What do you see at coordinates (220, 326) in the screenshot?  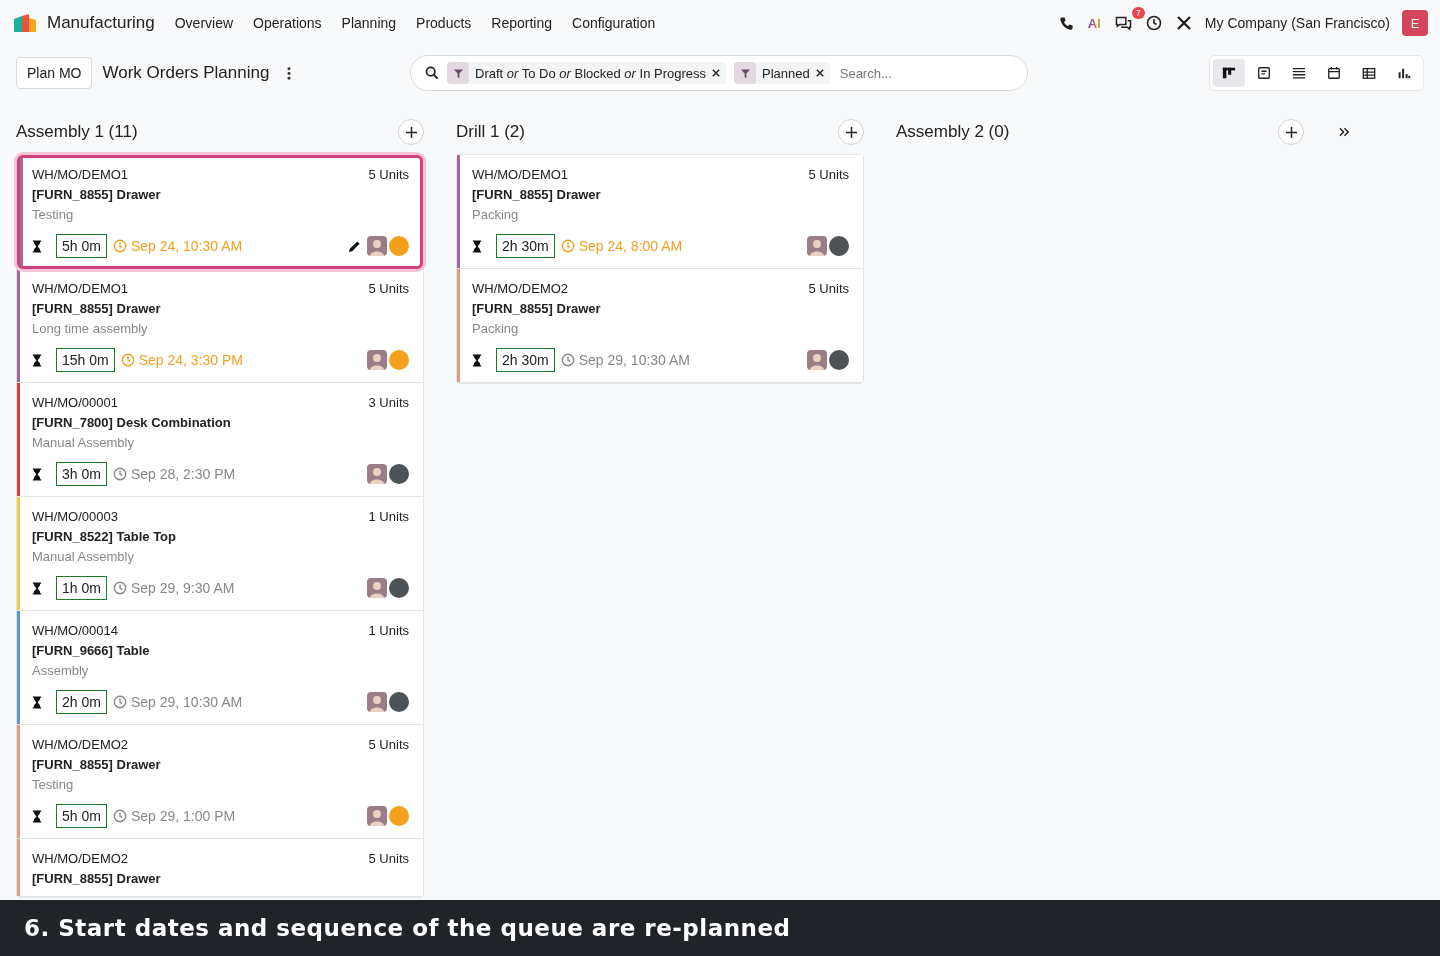 I see `work-order-card: WH/MO/DEMO1 5 Units [FURN_8855] Drawer Long time assembly 15h 0m Sep 24, 3:30 PM` at bounding box center [220, 326].